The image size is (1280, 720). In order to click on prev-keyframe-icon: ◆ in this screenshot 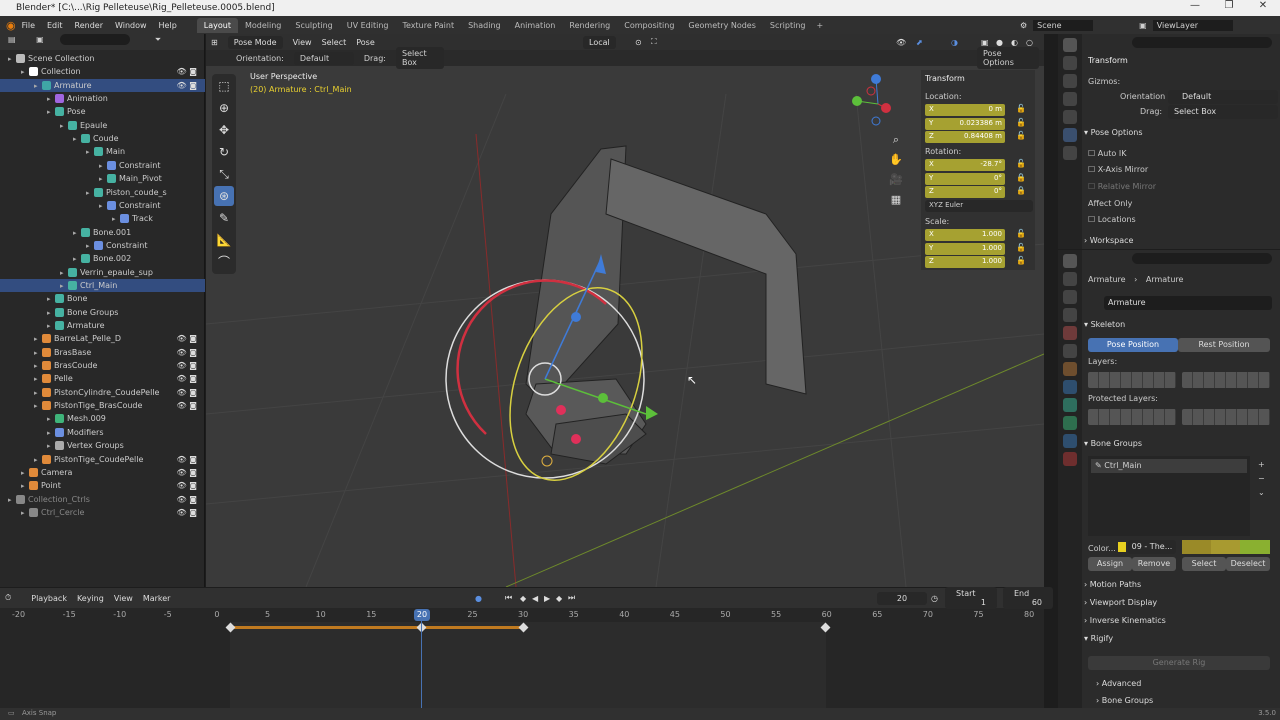, I will do `click(523, 598)`.